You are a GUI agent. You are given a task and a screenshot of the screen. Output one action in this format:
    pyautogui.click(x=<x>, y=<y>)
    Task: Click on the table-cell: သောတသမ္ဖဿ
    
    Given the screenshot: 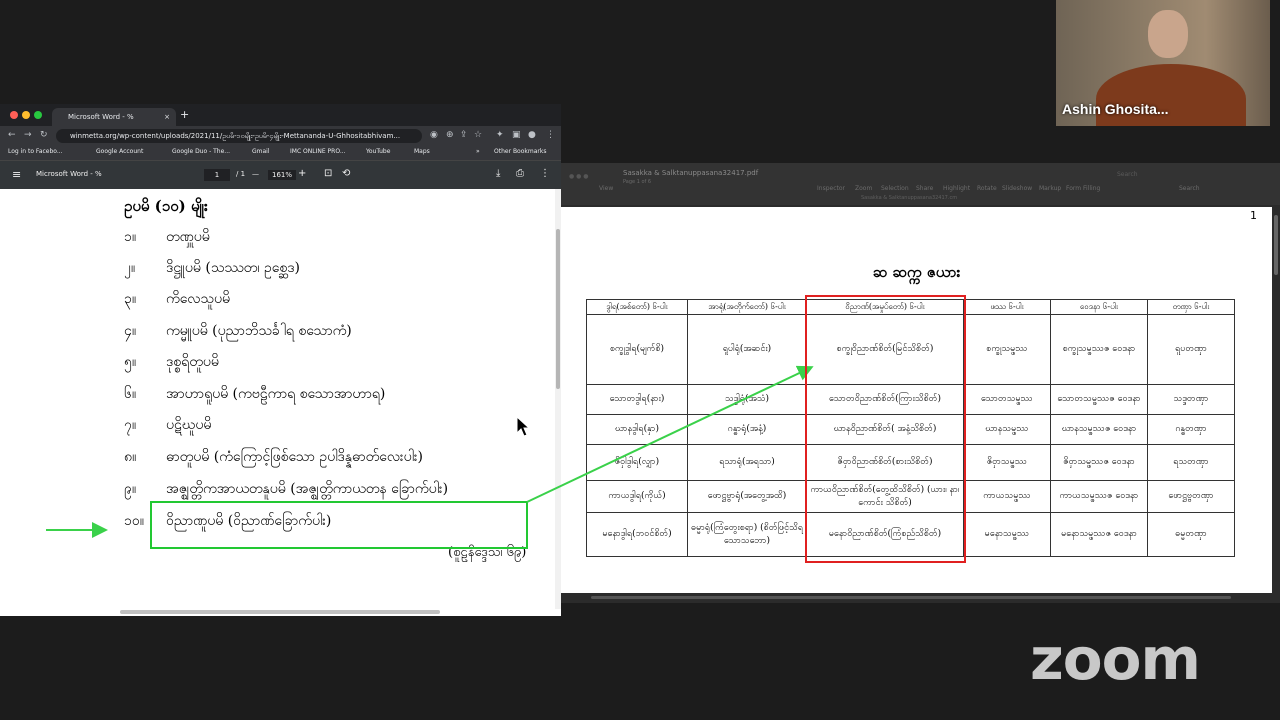 What is the action you would take?
    pyautogui.click(x=1007, y=399)
    